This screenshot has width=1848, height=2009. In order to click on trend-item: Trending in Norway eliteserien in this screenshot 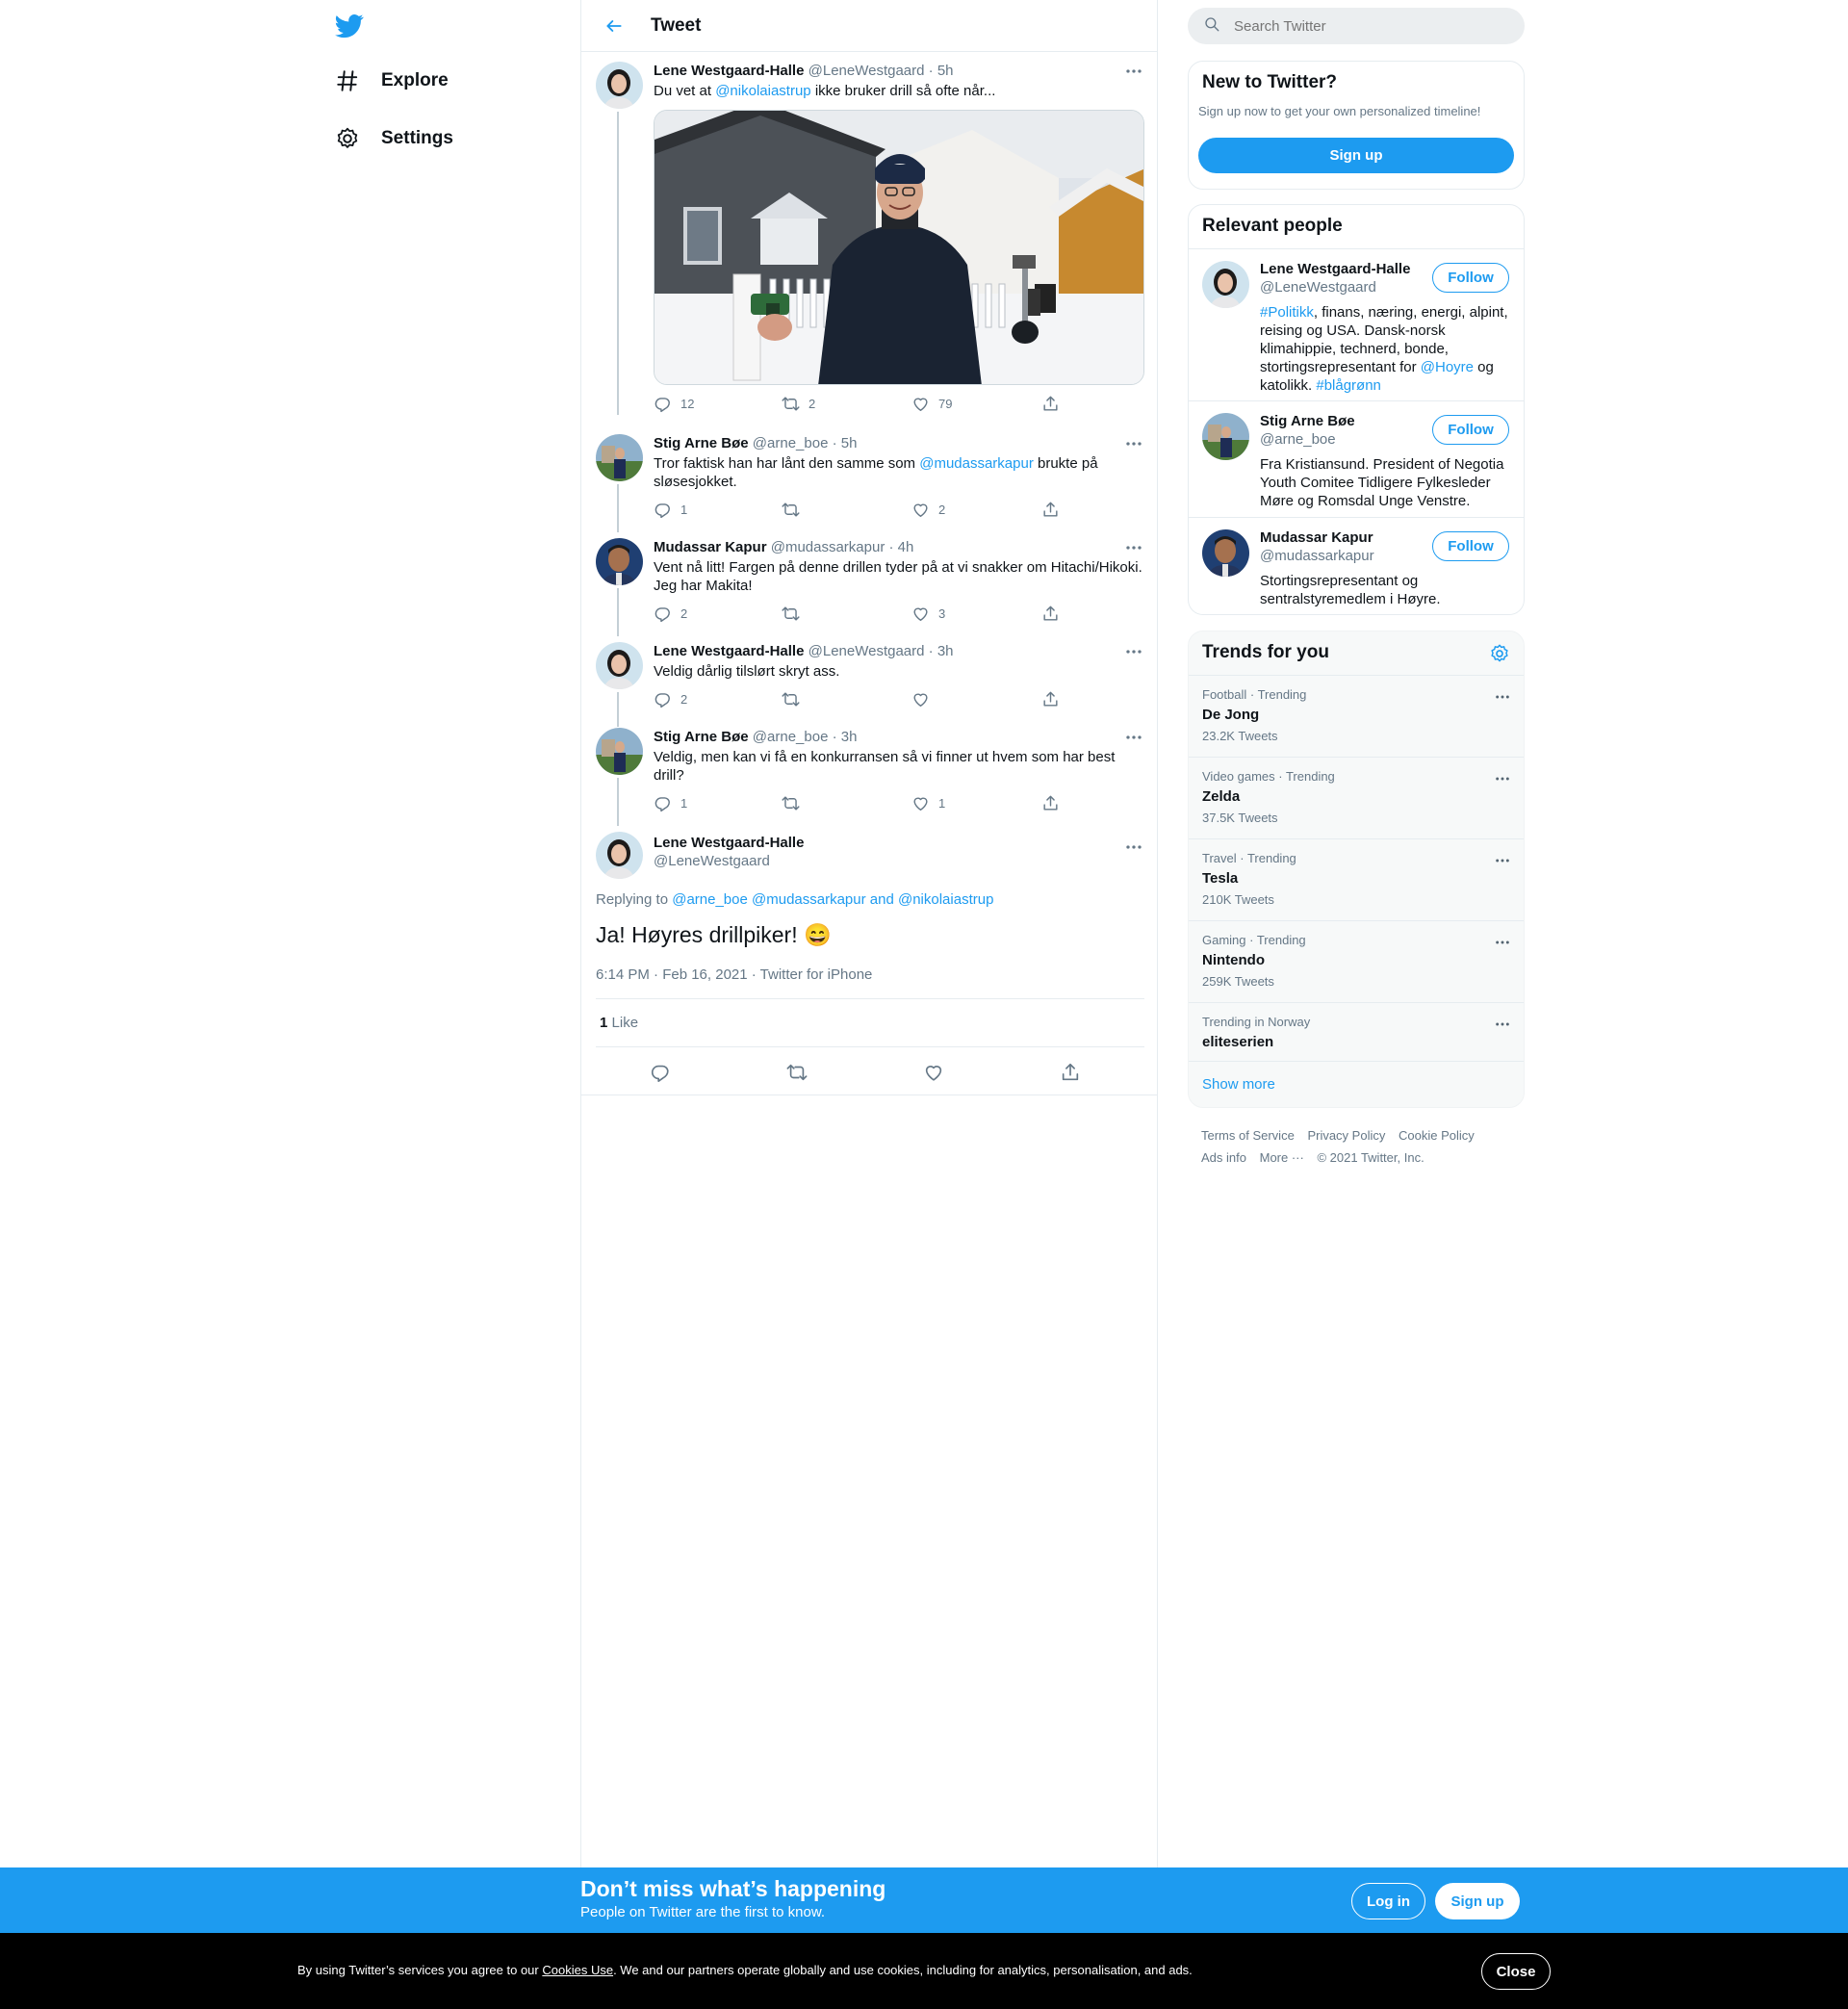, I will do `click(1356, 1031)`.